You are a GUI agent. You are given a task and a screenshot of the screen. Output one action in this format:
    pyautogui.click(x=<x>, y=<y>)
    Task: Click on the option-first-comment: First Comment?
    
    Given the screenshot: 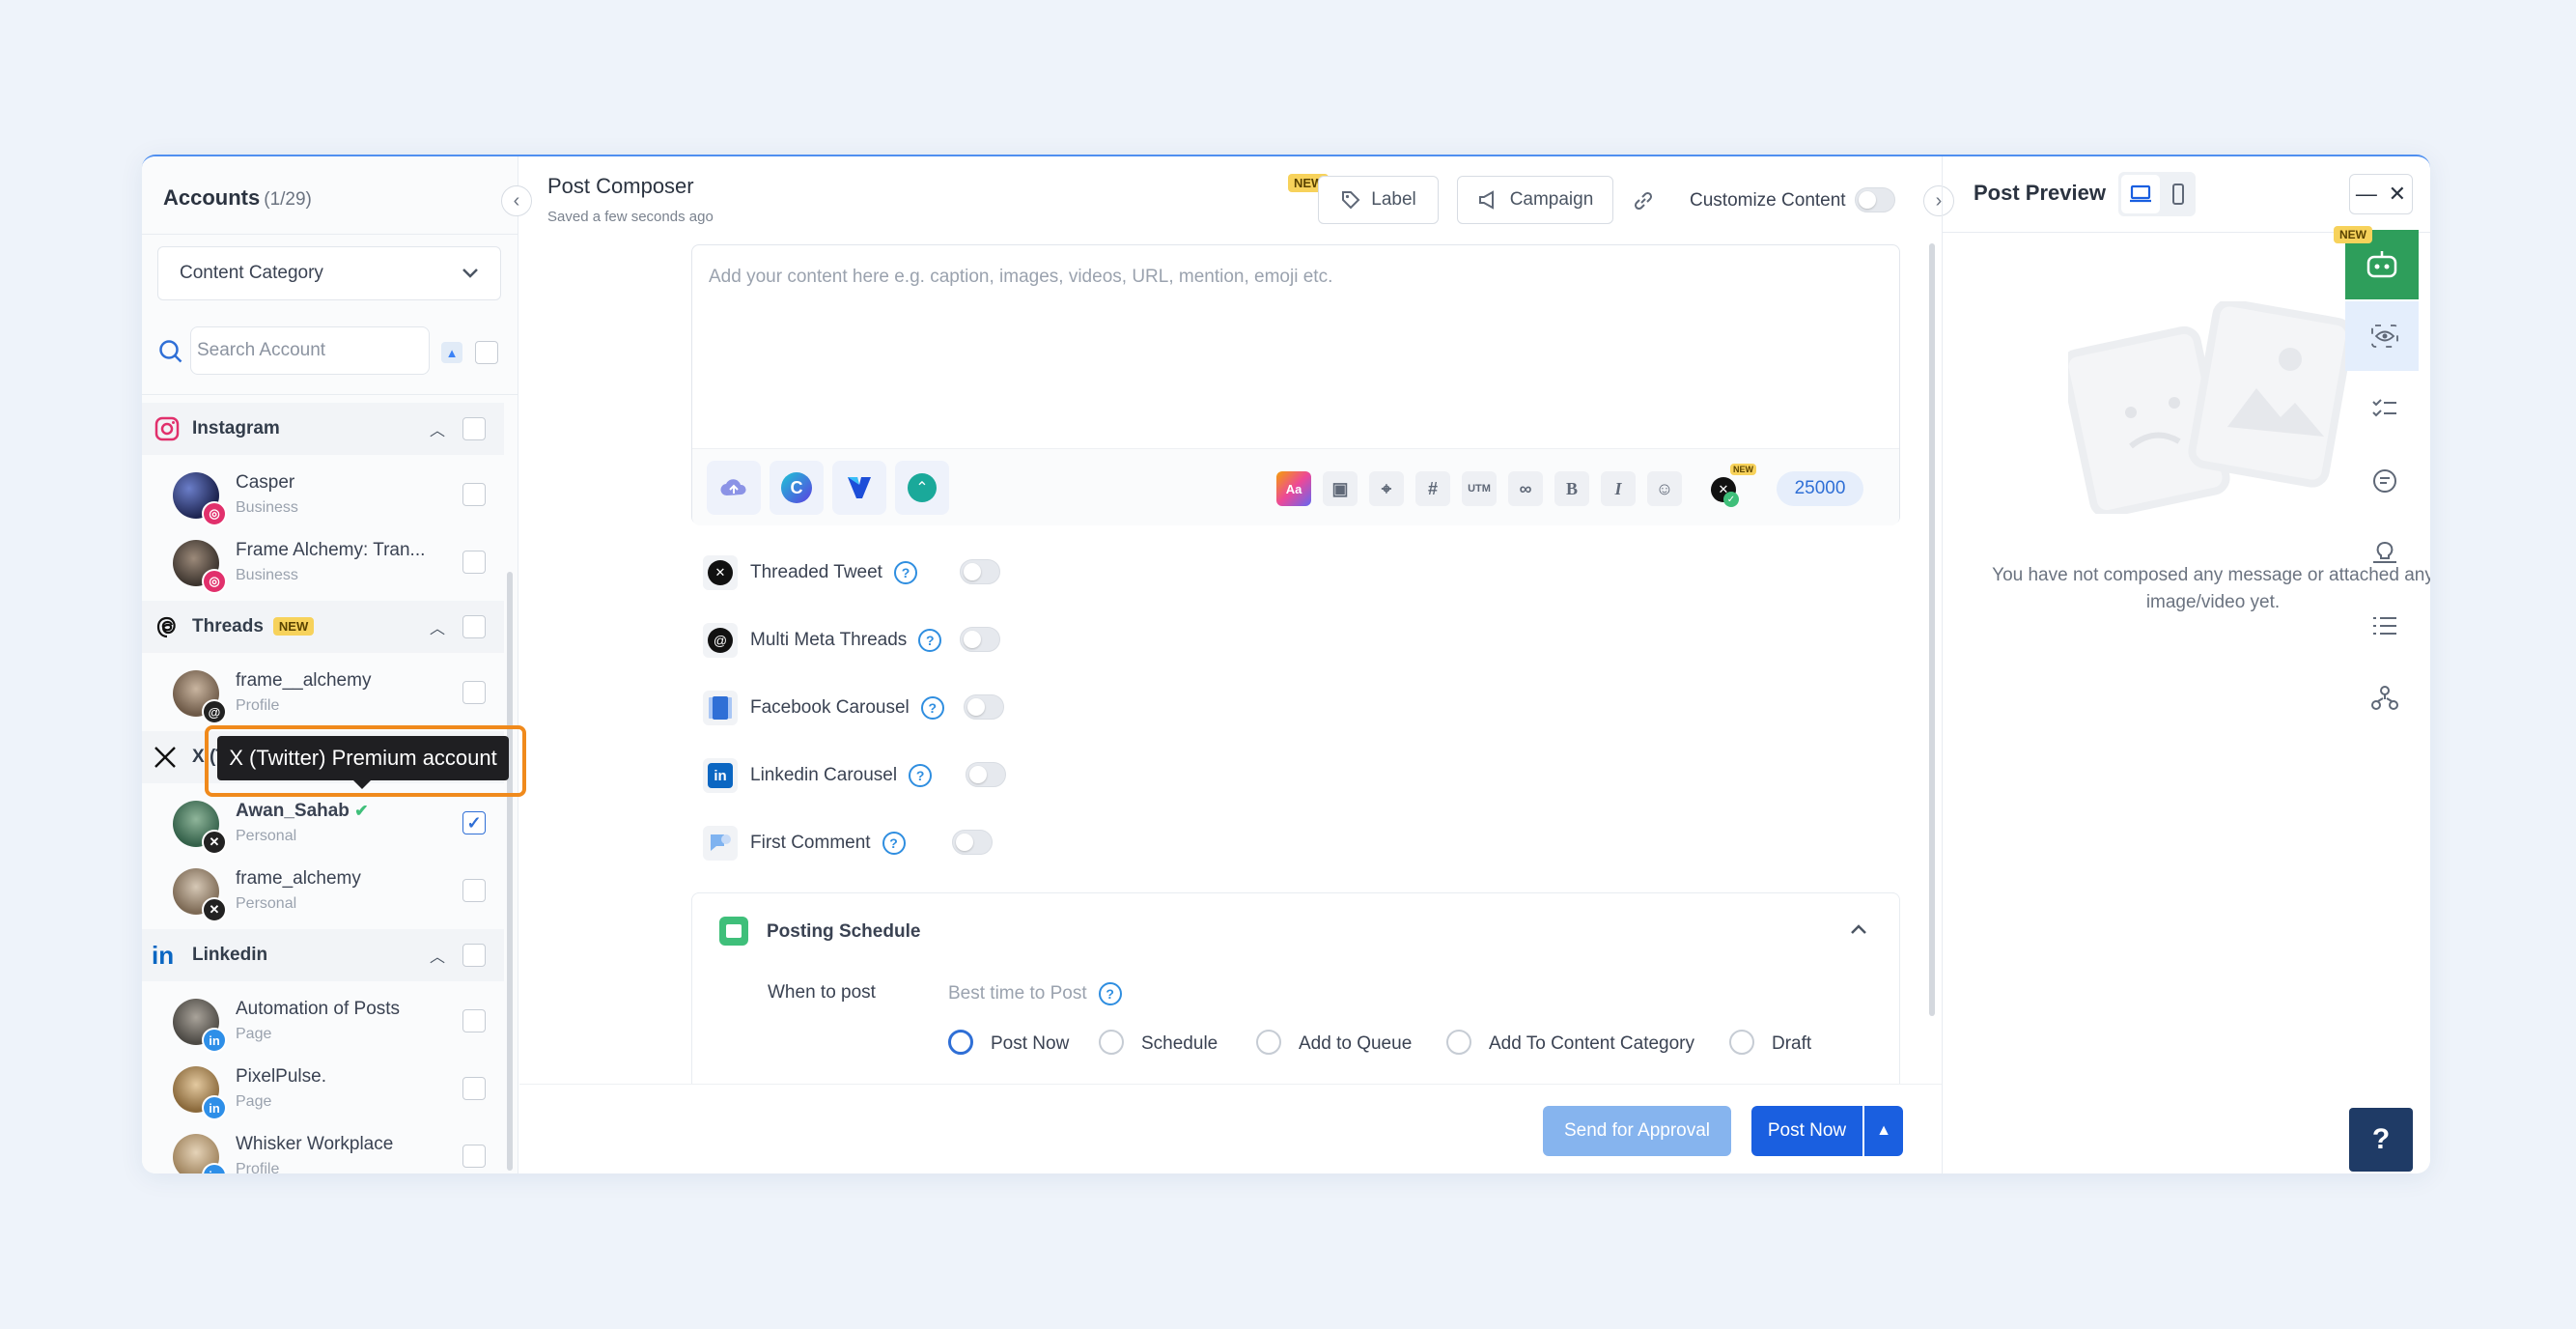 What is the action you would take?
    pyautogui.click(x=885, y=842)
    